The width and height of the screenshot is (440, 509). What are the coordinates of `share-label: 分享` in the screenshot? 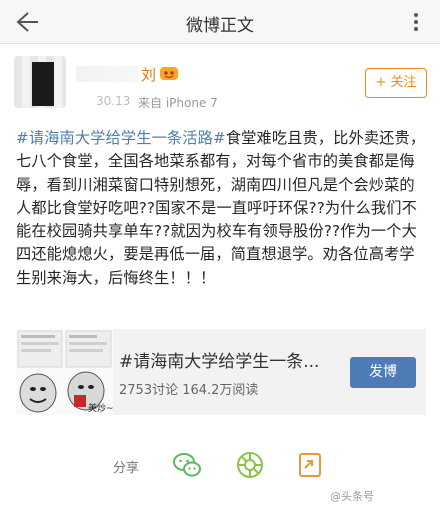 It's located at (126, 468).